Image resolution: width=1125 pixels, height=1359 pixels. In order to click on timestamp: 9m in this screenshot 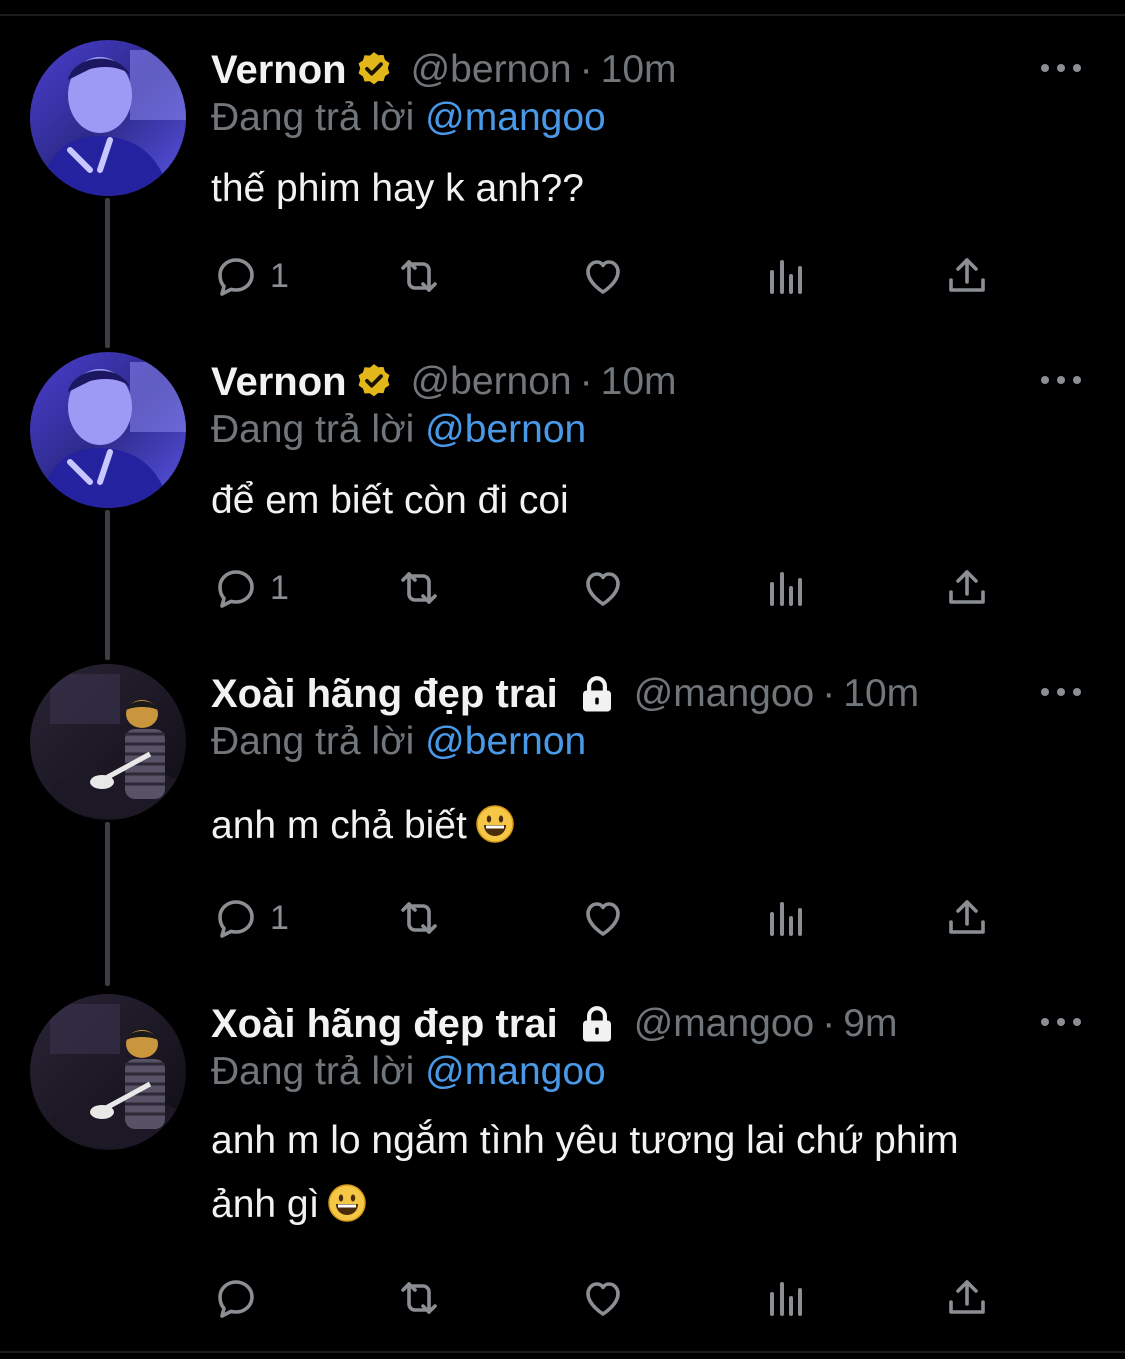, I will do `click(870, 1024)`.